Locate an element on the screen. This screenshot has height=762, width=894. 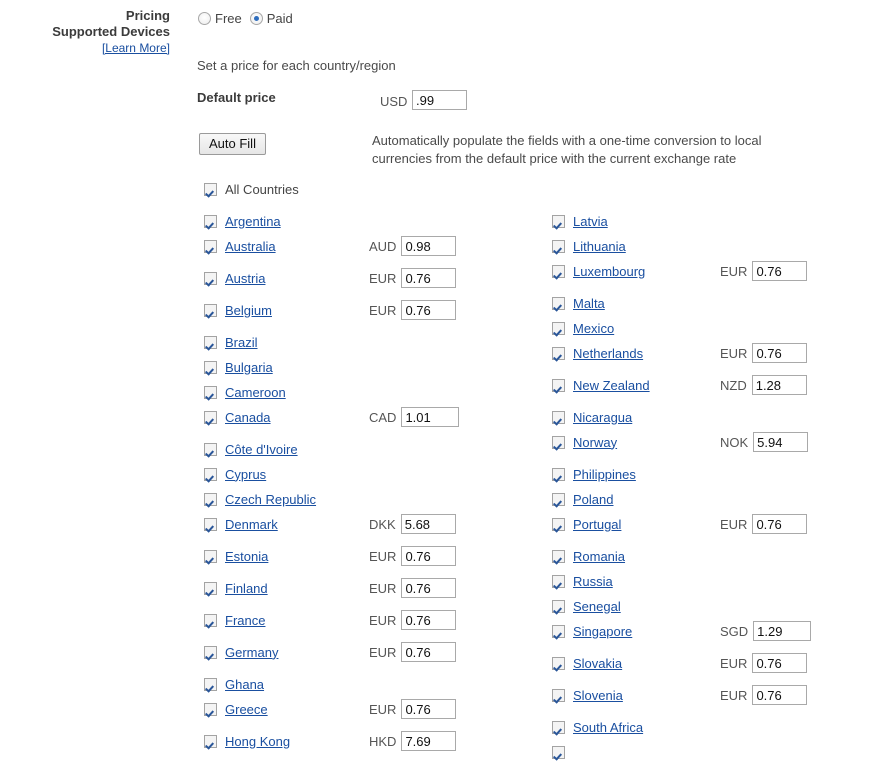
country-link: New Zealand is located at coordinates (611, 385).